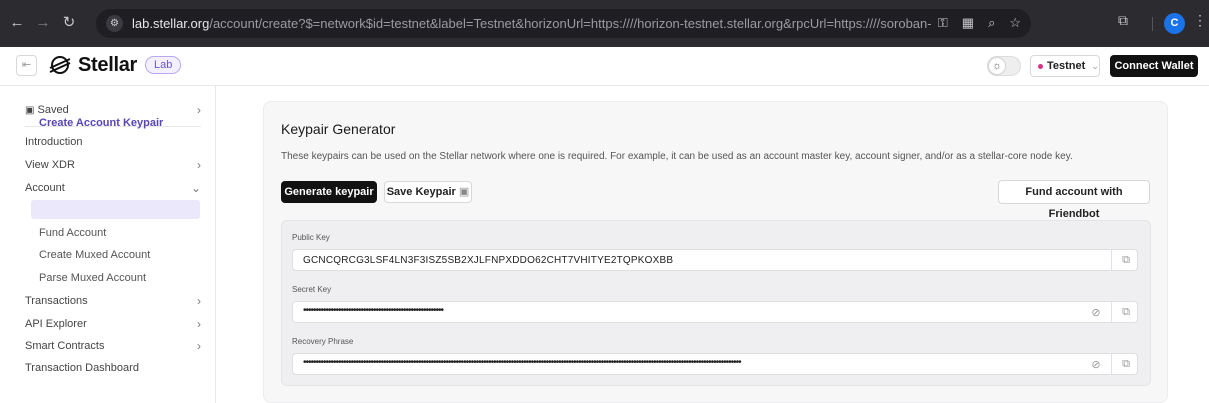 Image resolution: width=1209 pixels, height=403 pixels. Describe the element at coordinates (43, 23) in the screenshot. I see `forward-icon: →` at that location.